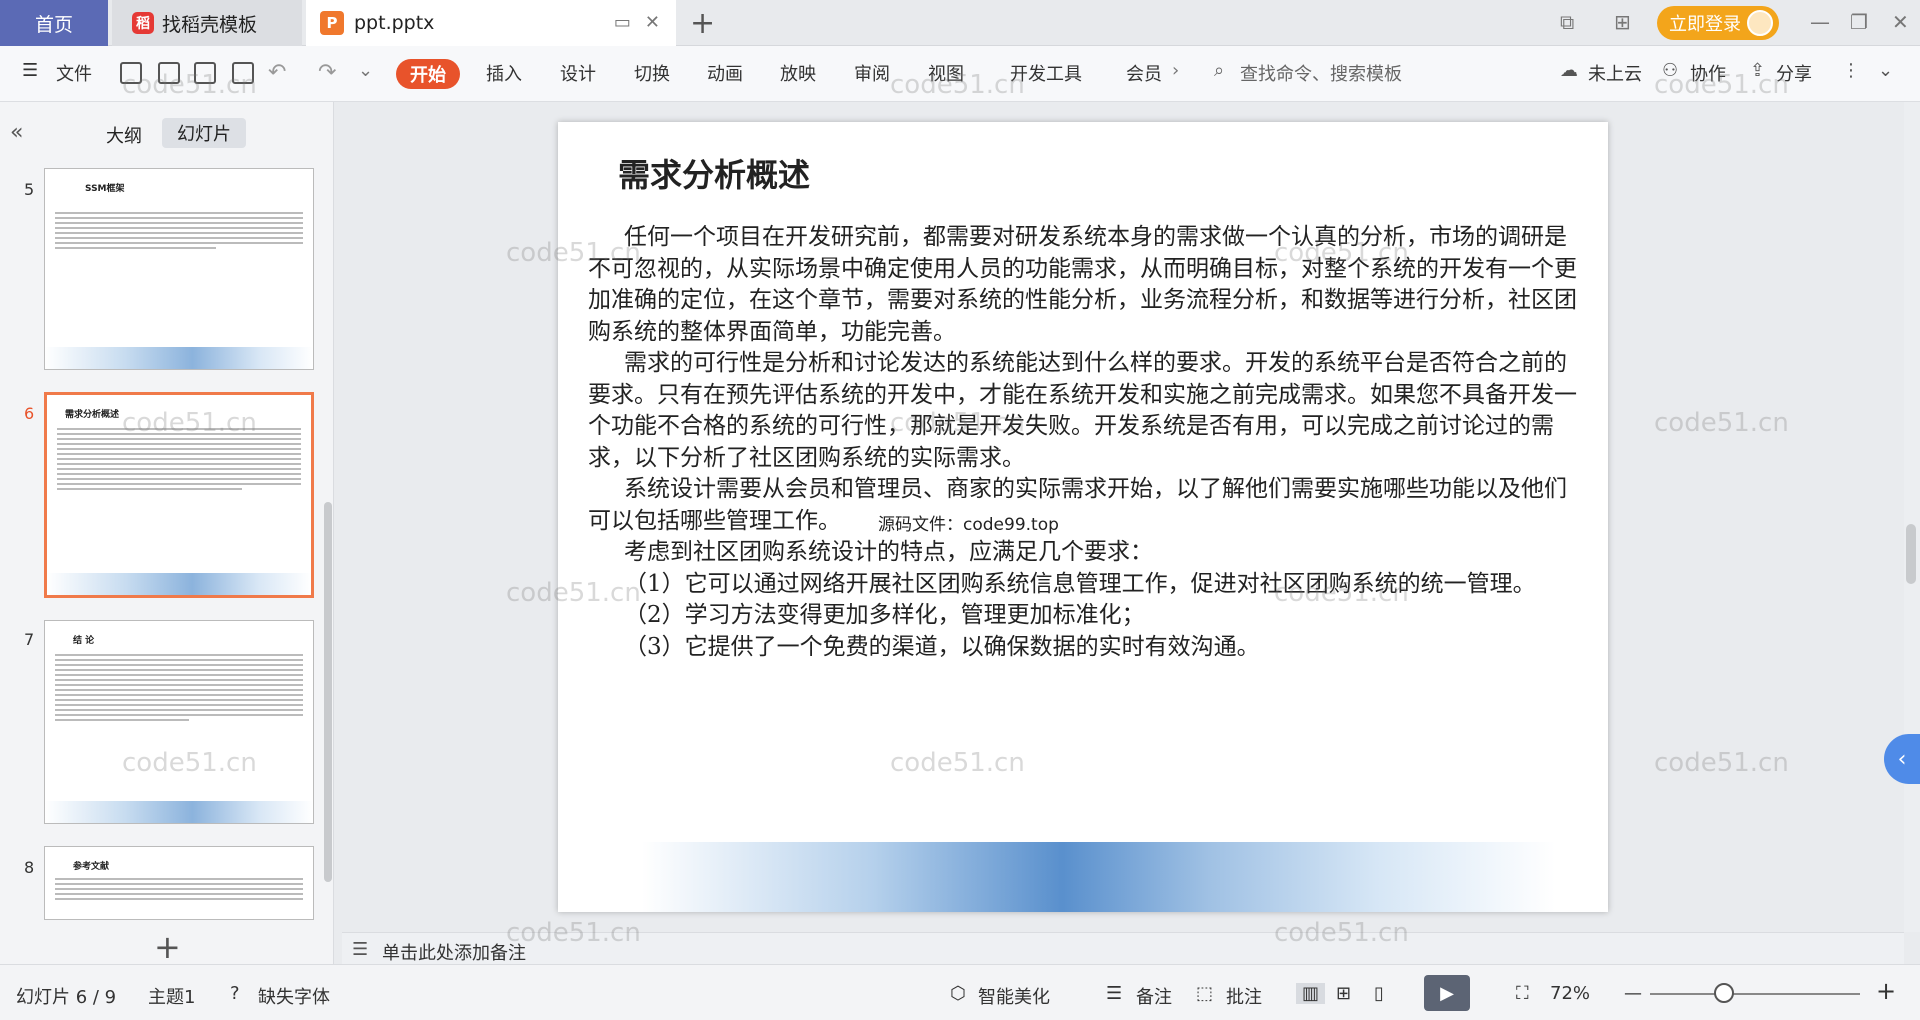  Describe the element at coordinates (1912, 517) in the screenshot. I see `canvas-scrollbar` at that location.